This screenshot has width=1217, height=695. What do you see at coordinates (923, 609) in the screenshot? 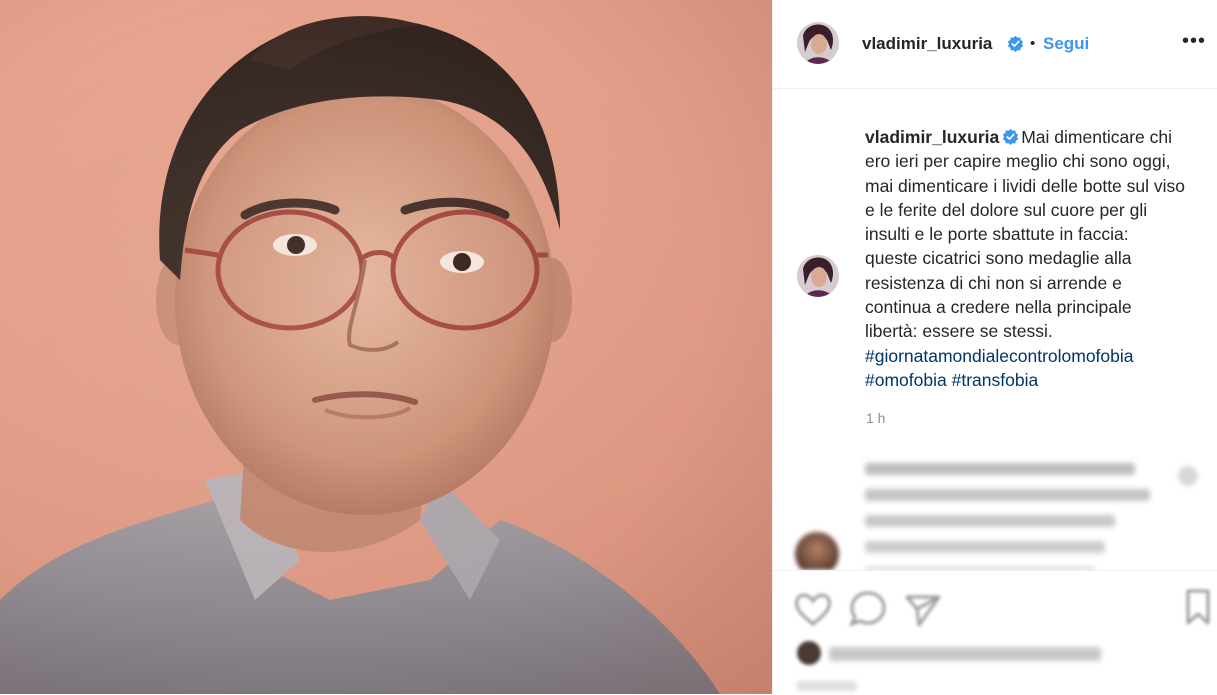
I see `share-icon` at bounding box center [923, 609].